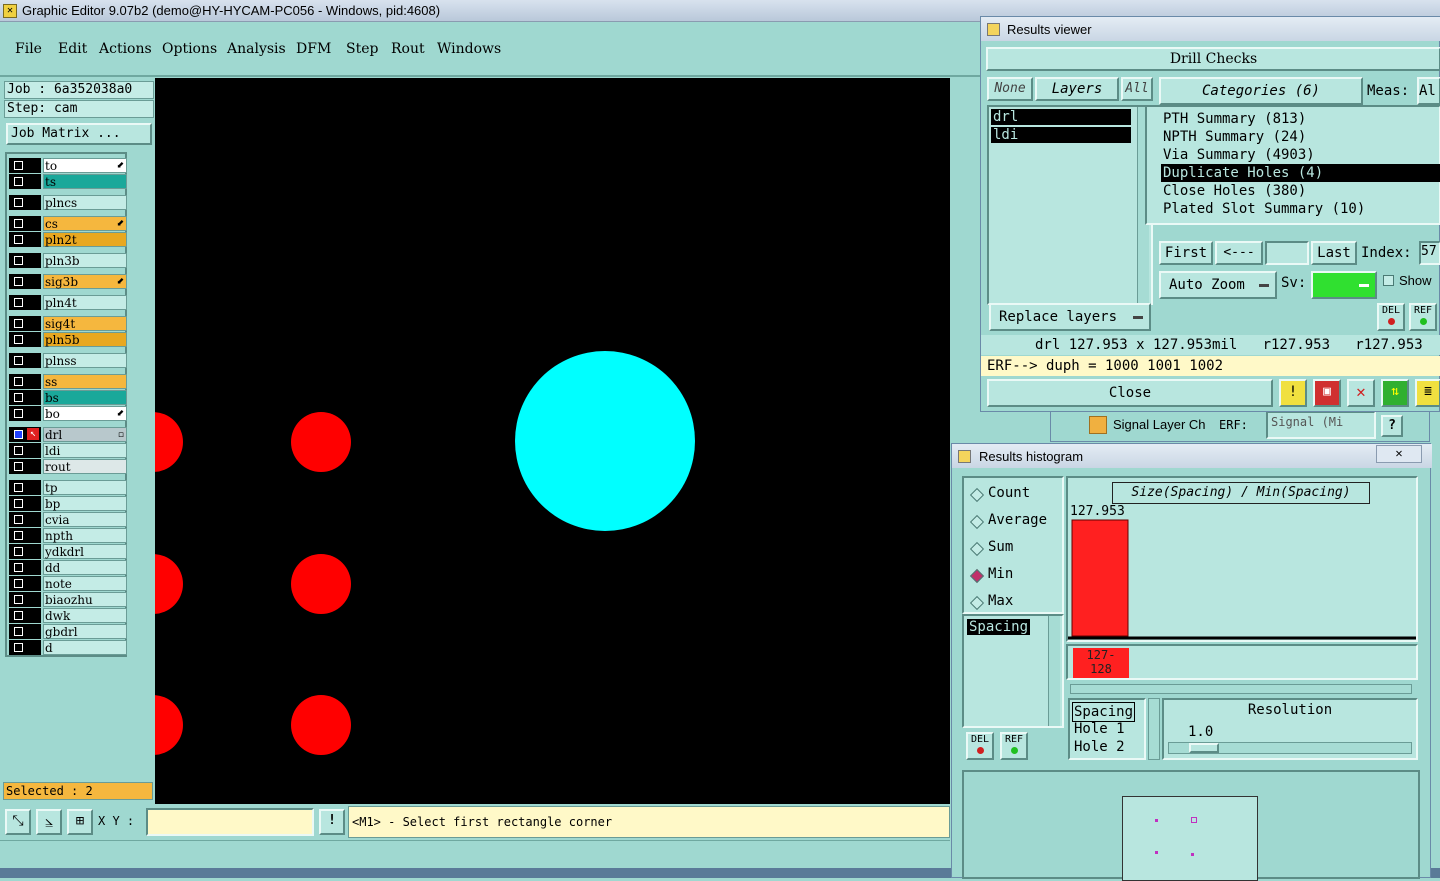  I want to click on menu-edit: Edit, so click(72, 49).